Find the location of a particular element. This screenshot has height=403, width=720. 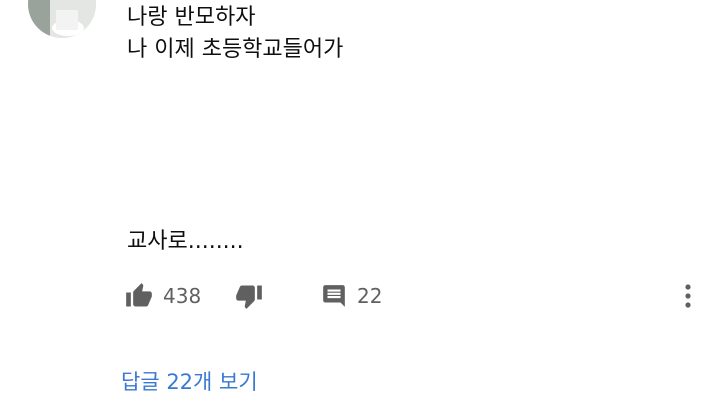

comment-actions: 438 22 is located at coordinates (253, 296).